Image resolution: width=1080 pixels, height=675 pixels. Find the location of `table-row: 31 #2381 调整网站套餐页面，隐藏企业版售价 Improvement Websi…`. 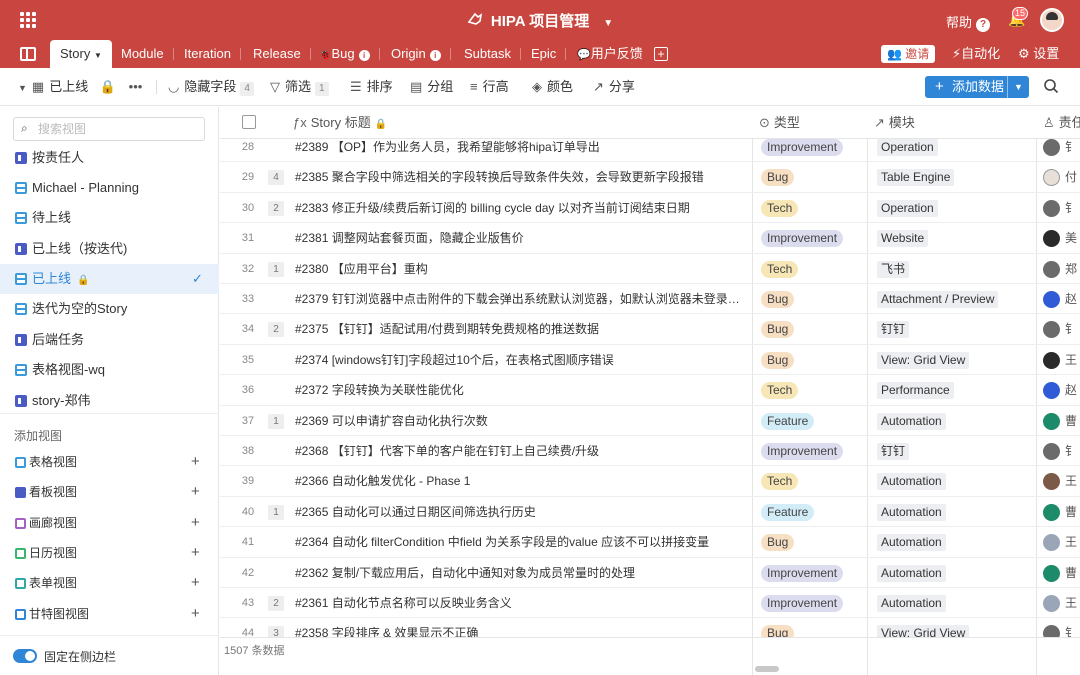

table-row: 31 #2381 调整网站套餐页面，隐藏企业版售价 Improvement Websi… is located at coordinates (650, 238).